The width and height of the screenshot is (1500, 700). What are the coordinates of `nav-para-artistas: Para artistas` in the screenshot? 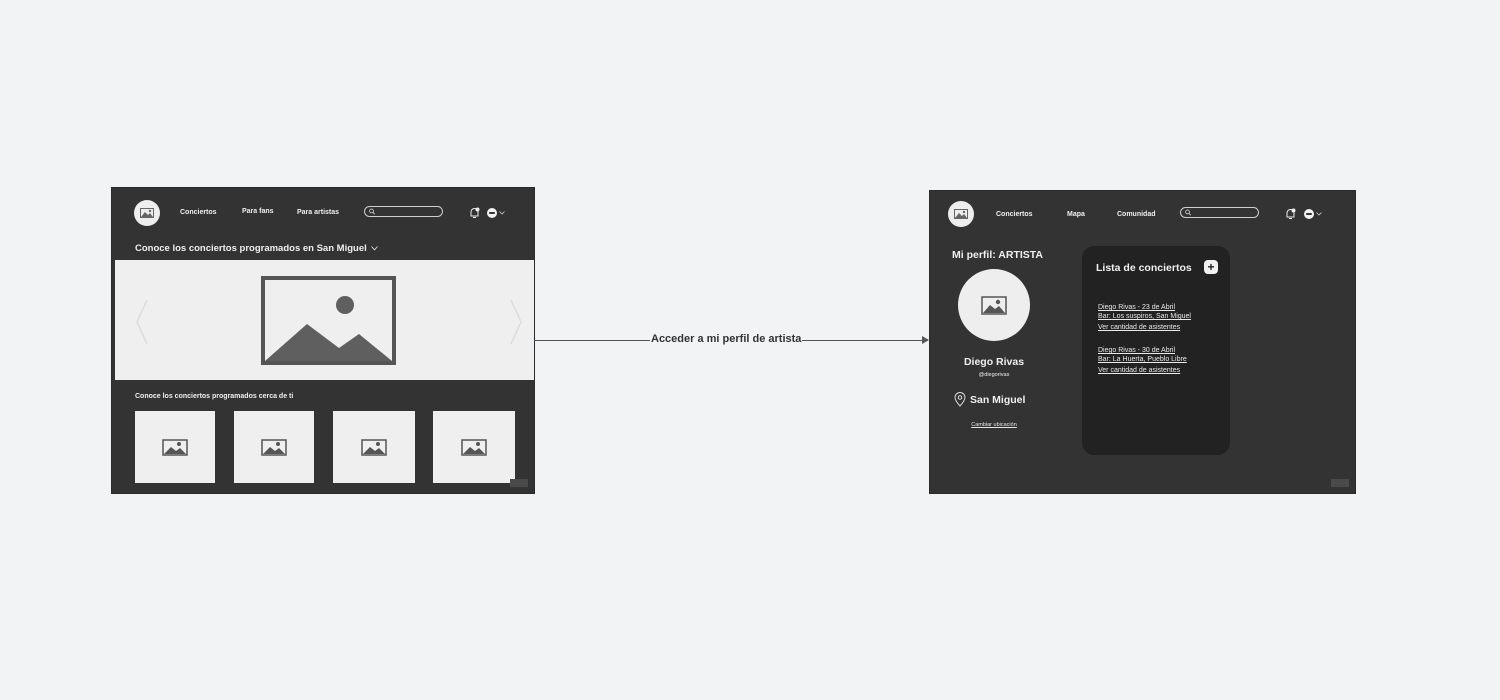 It's located at (318, 212).